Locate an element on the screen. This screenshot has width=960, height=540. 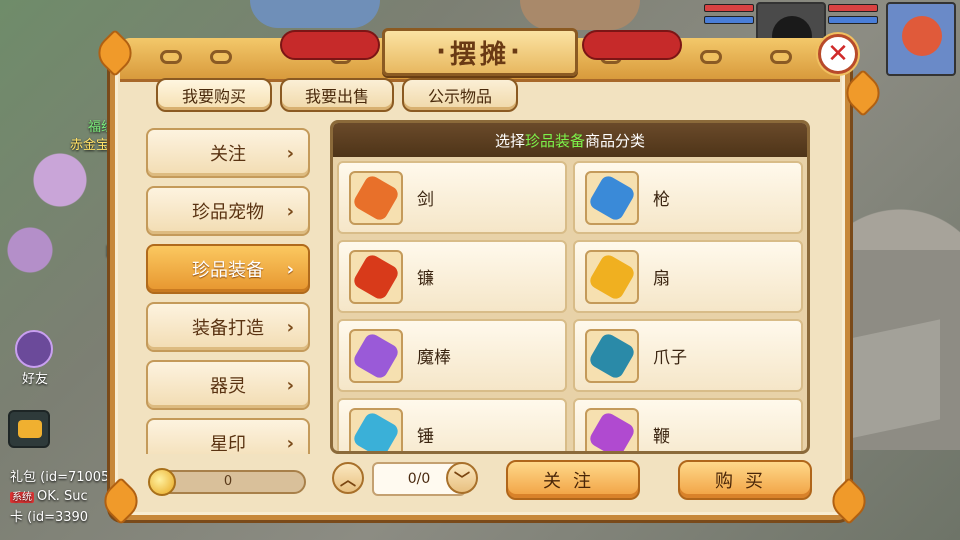
background-building is located at coordinates (890, 380).